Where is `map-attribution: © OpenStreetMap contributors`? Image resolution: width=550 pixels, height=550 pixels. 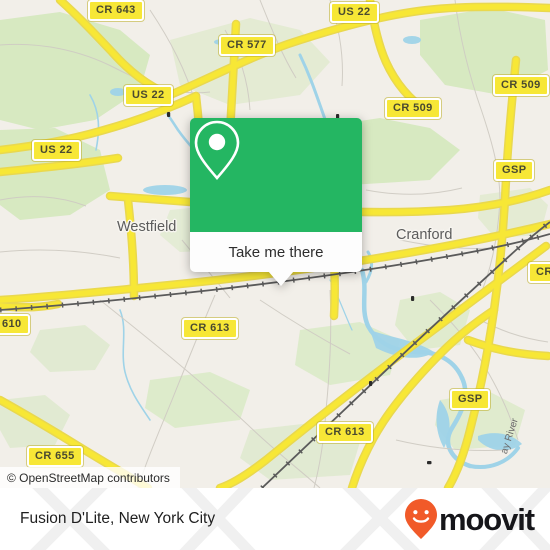
map-attribution: © OpenStreetMap contributors is located at coordinates (90, 477).